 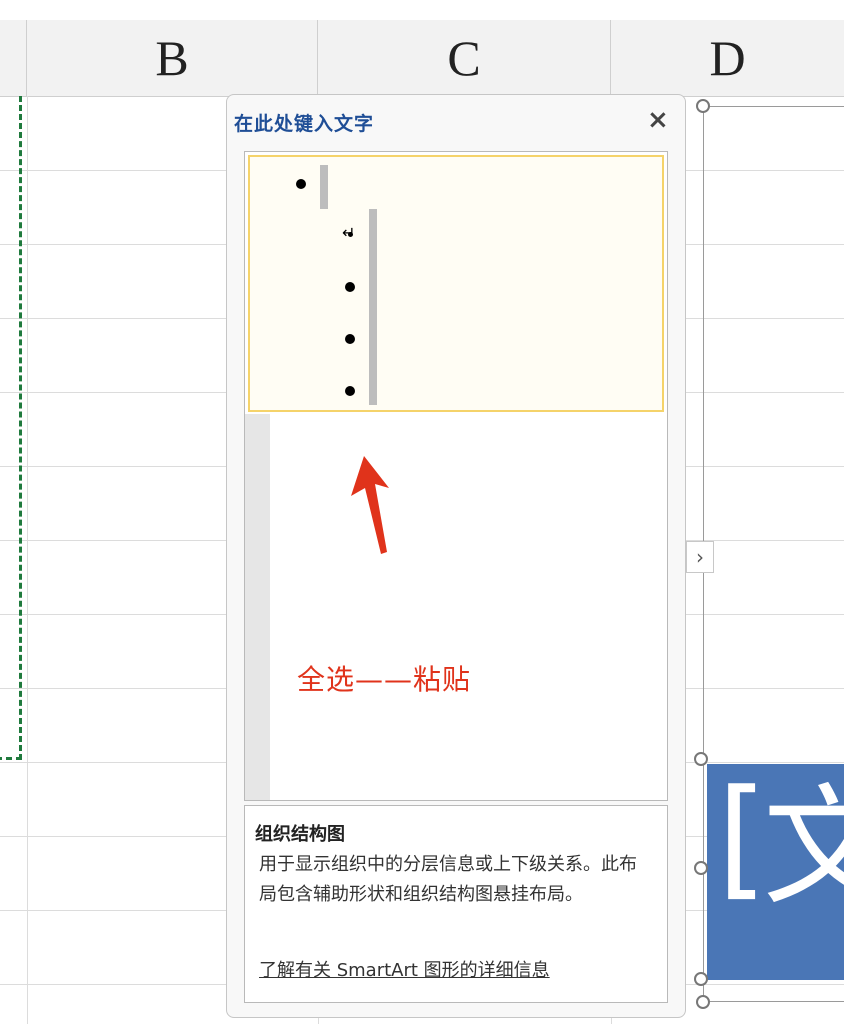 What do you see at coordinates (658, 120) in the screenshot?
I see `close-icon: ×` at bounding box center [658, 120].